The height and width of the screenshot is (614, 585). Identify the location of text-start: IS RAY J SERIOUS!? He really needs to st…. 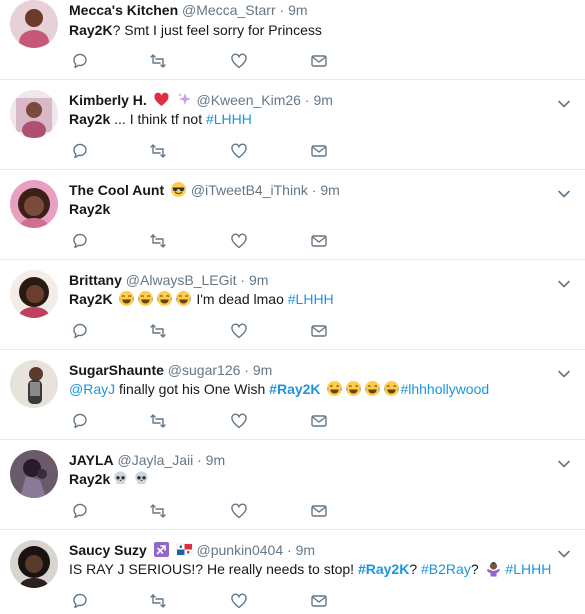
(213, 569).